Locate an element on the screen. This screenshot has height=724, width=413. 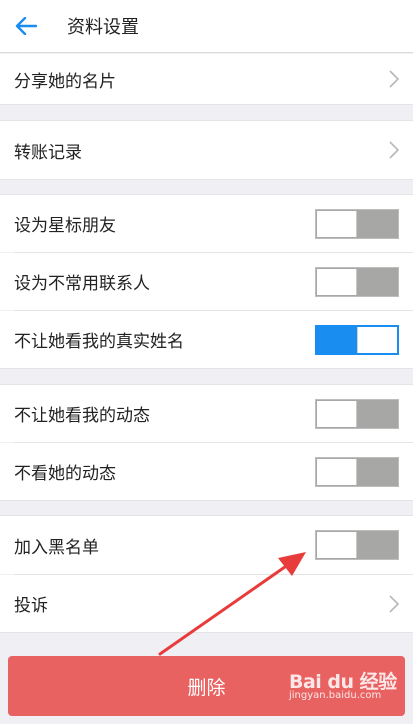
hide-my-moments-label: 不让她看我的动态 is located at coordinates (82, 416).